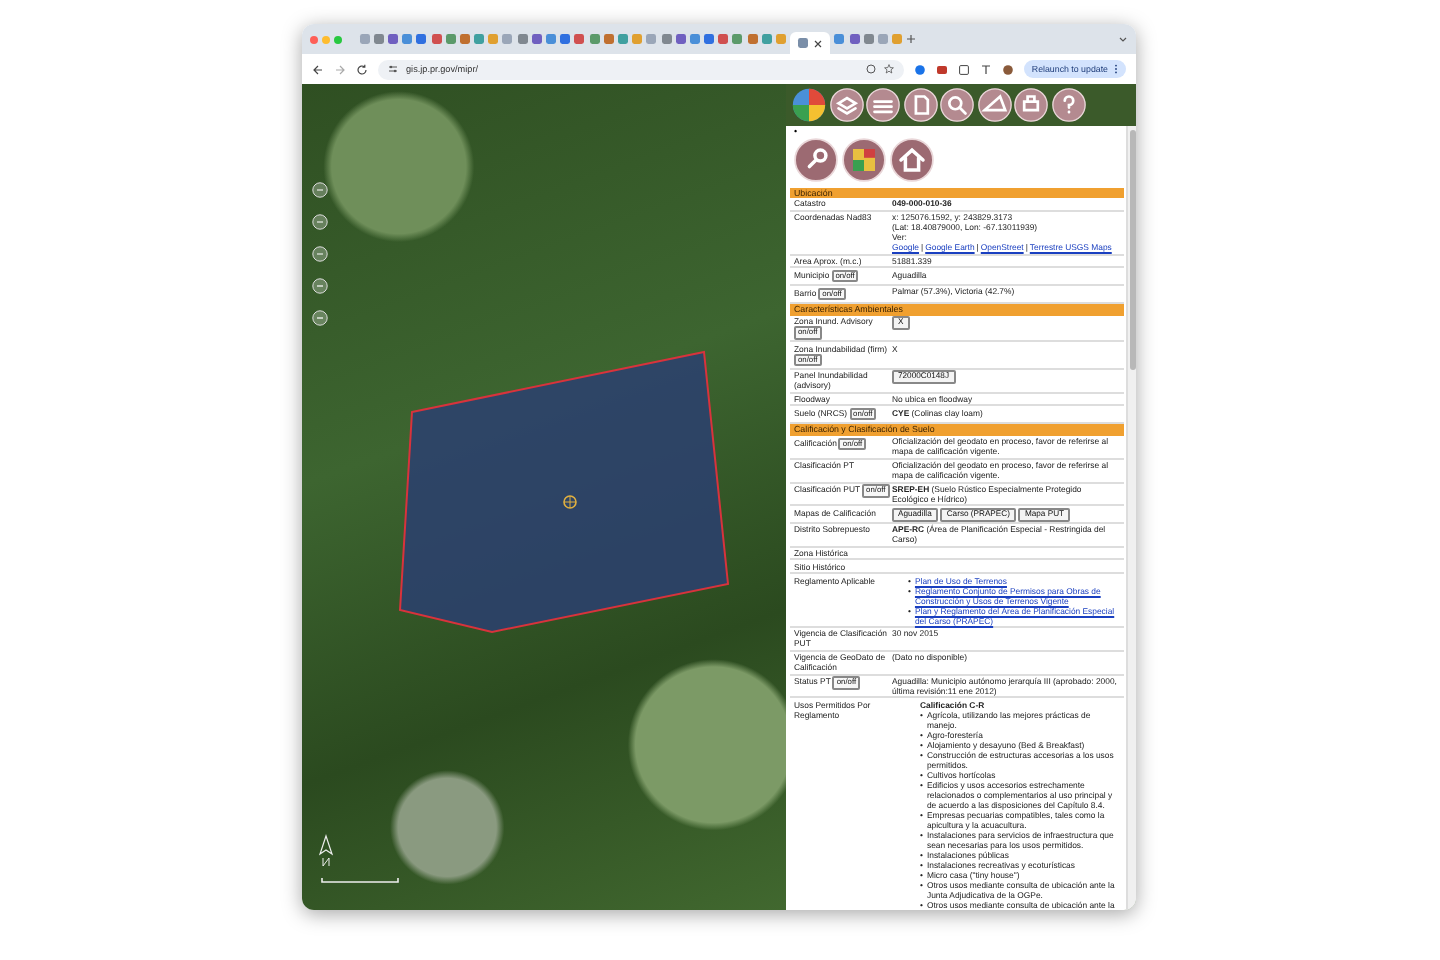 The width and height of the screenshot is (1440, 960). I want to click on star-icon, so click(888, 69).